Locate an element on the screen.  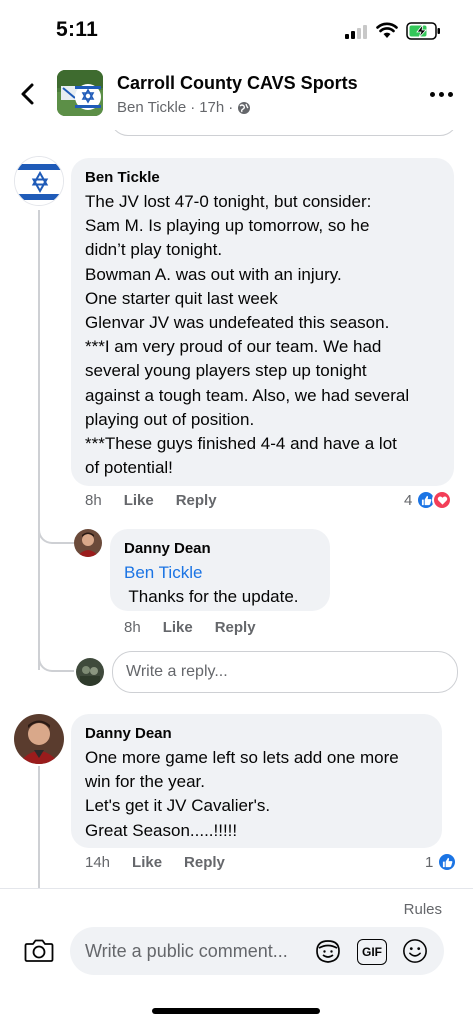
comment-line: Glenvar JV was undefeated this season. is located at coordinates (237, 323).